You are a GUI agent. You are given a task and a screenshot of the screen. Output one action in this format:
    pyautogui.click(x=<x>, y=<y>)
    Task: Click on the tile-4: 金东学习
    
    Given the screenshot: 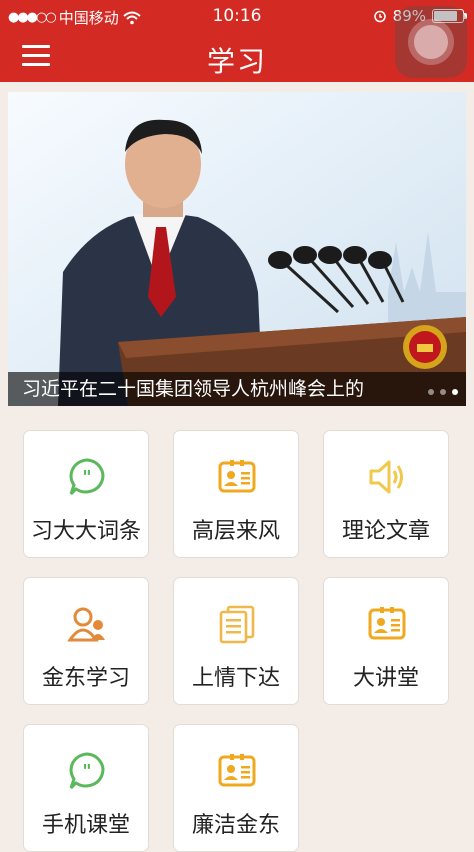 What is the action you would take?
    pyautogui.click(x=86, y=641)
    